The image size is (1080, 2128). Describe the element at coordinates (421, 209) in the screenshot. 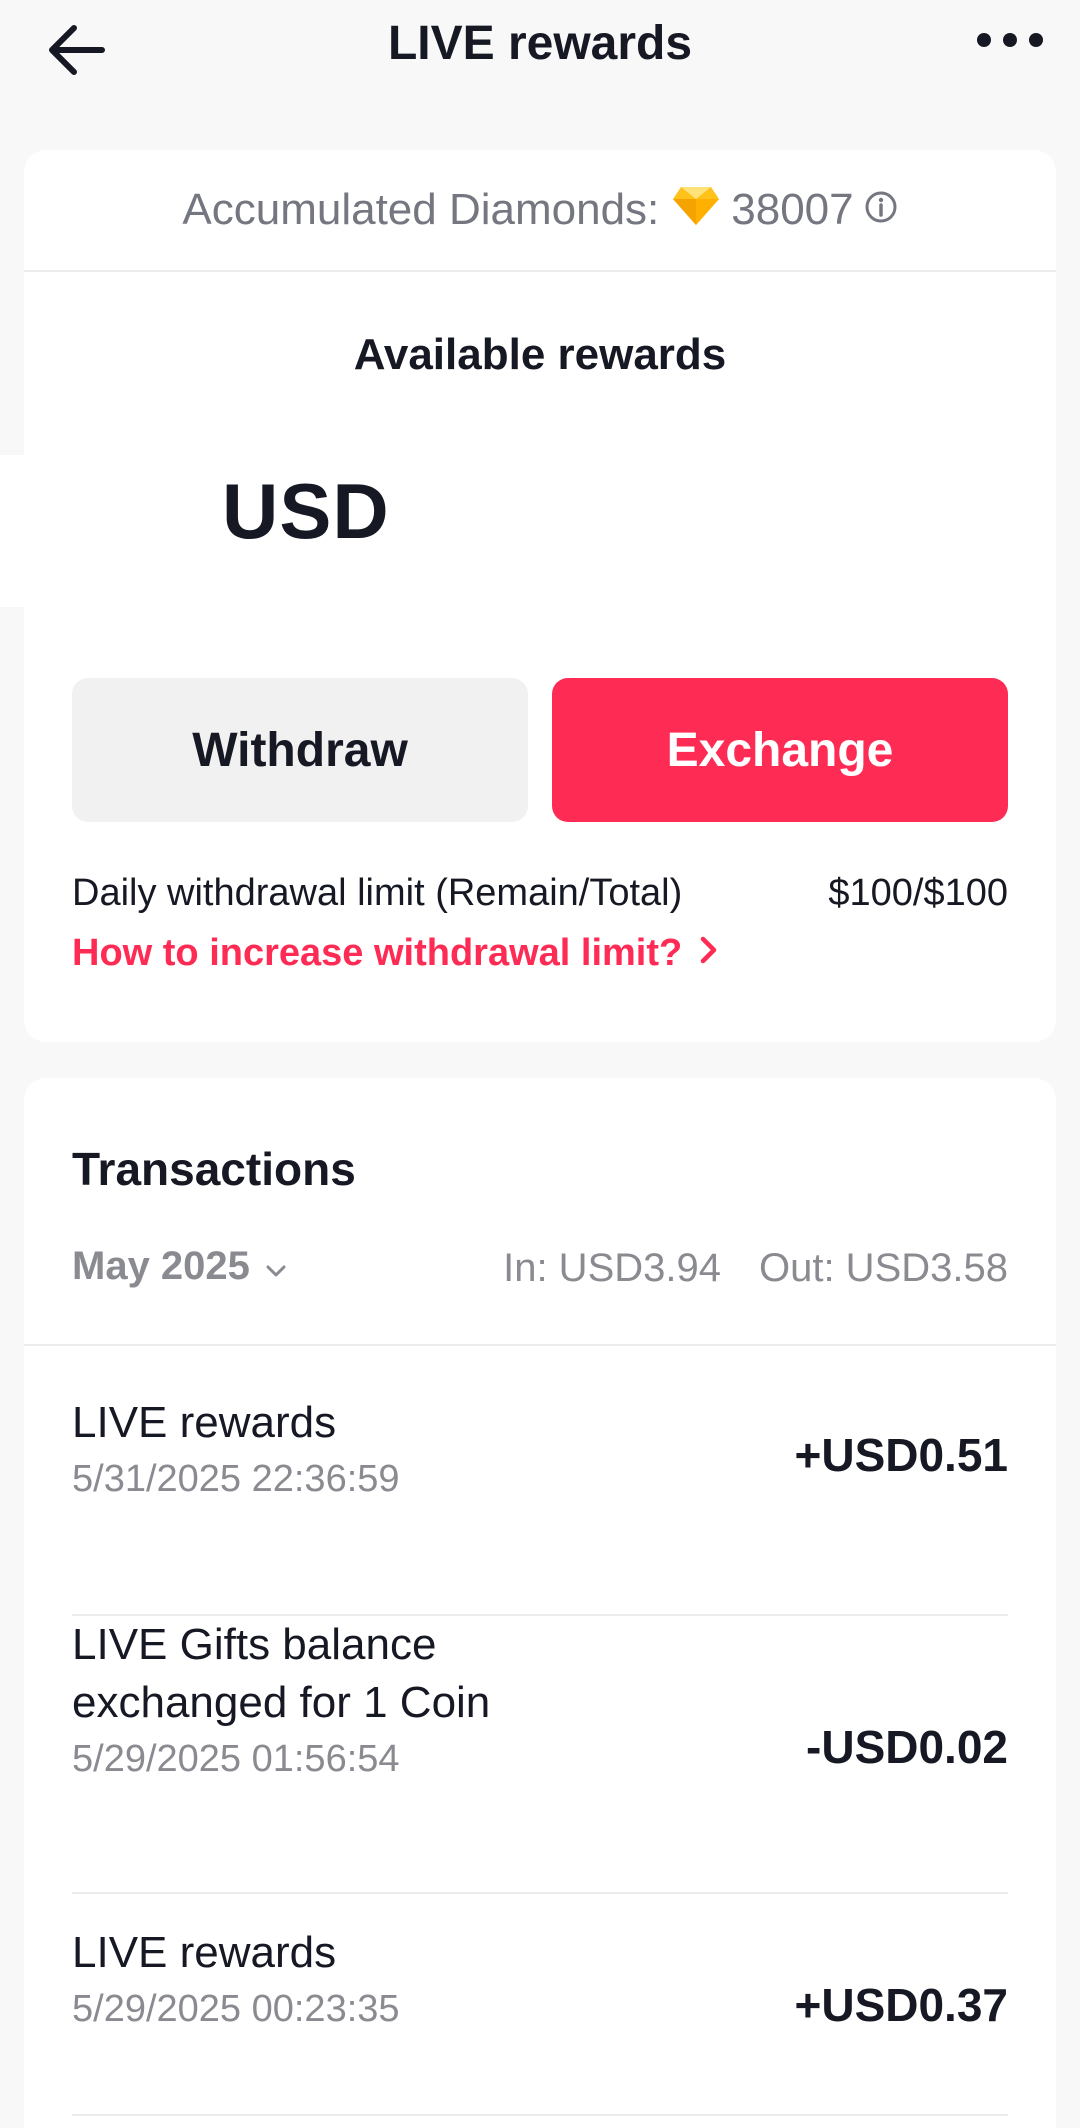

I see `diamonds-label: Accumulated Diamonds:` at that location.